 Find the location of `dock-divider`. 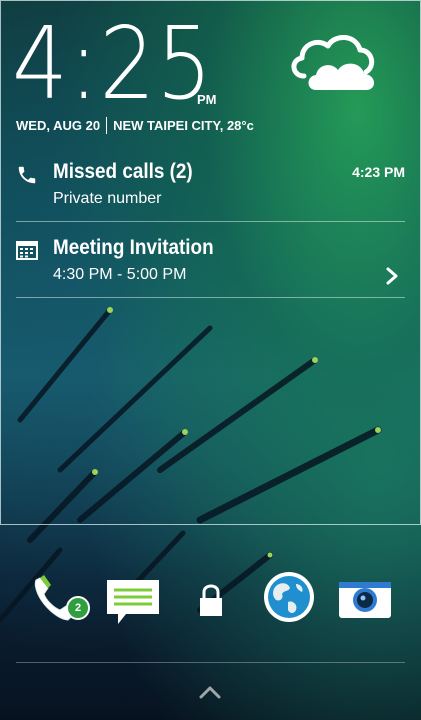

dock-divider is located at coordinates (210, 662).